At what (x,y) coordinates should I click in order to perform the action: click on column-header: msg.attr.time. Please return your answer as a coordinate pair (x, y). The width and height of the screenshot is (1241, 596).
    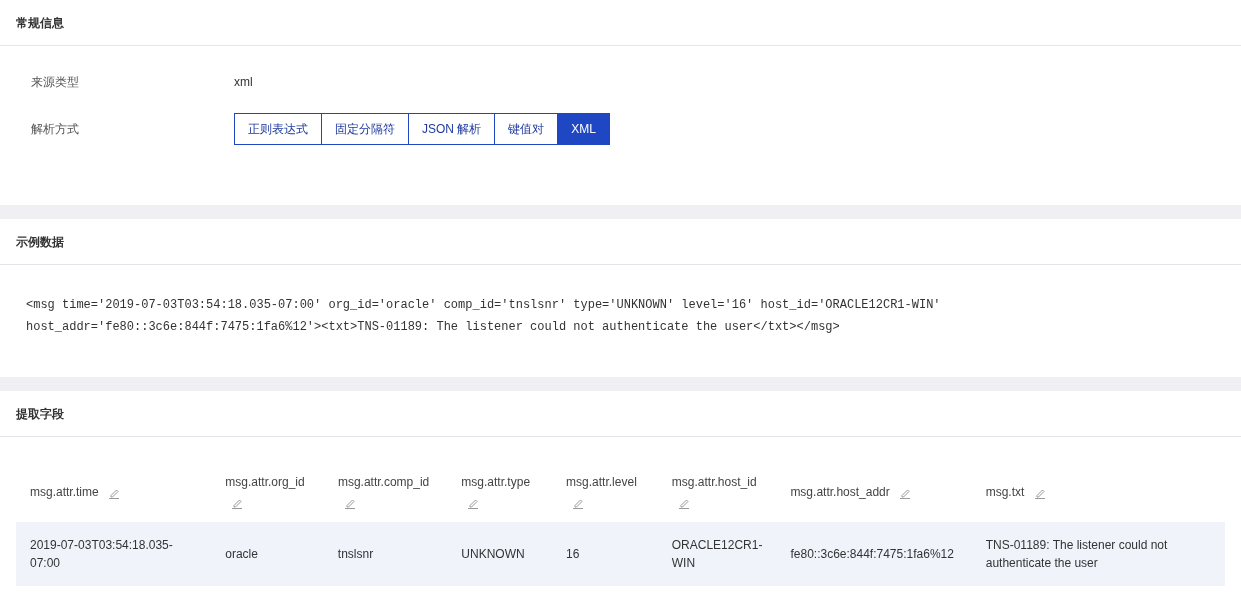
    Looking at the image, I should click on (114, 492).